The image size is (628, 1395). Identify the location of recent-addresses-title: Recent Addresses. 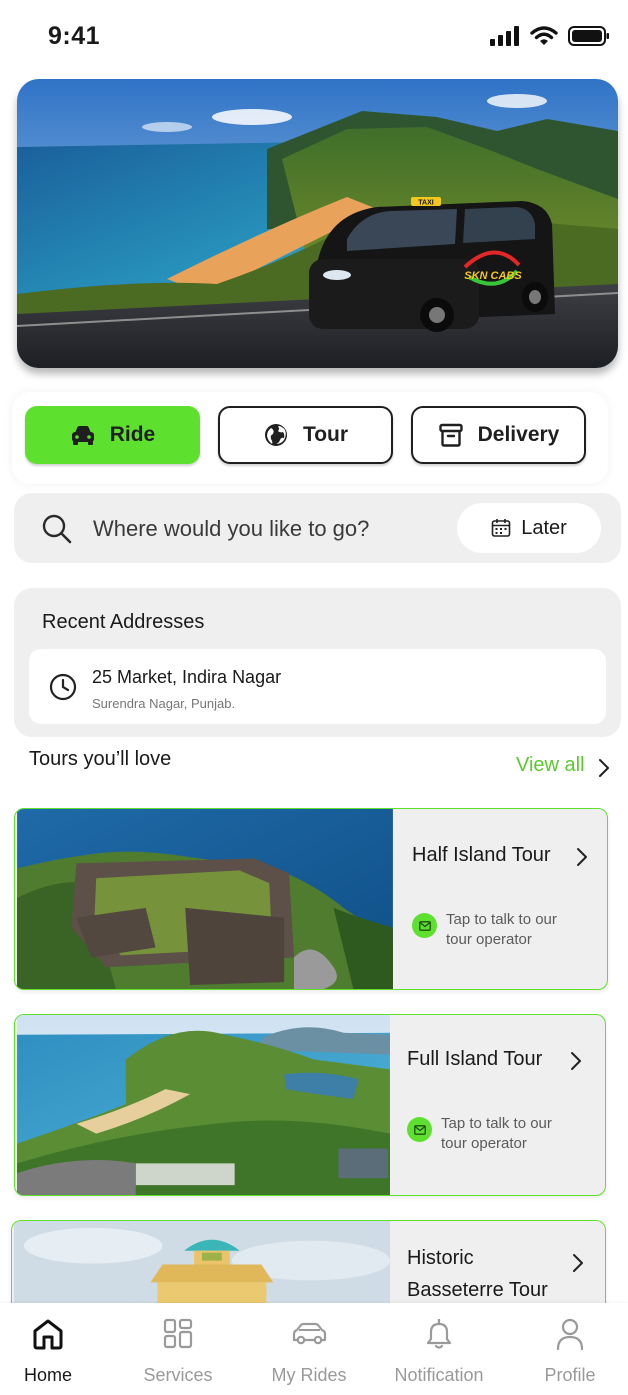
(123, 622).